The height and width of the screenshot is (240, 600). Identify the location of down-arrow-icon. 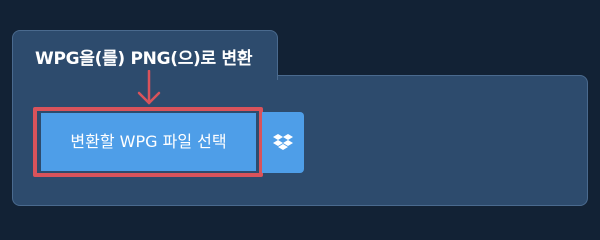
(149, 87).